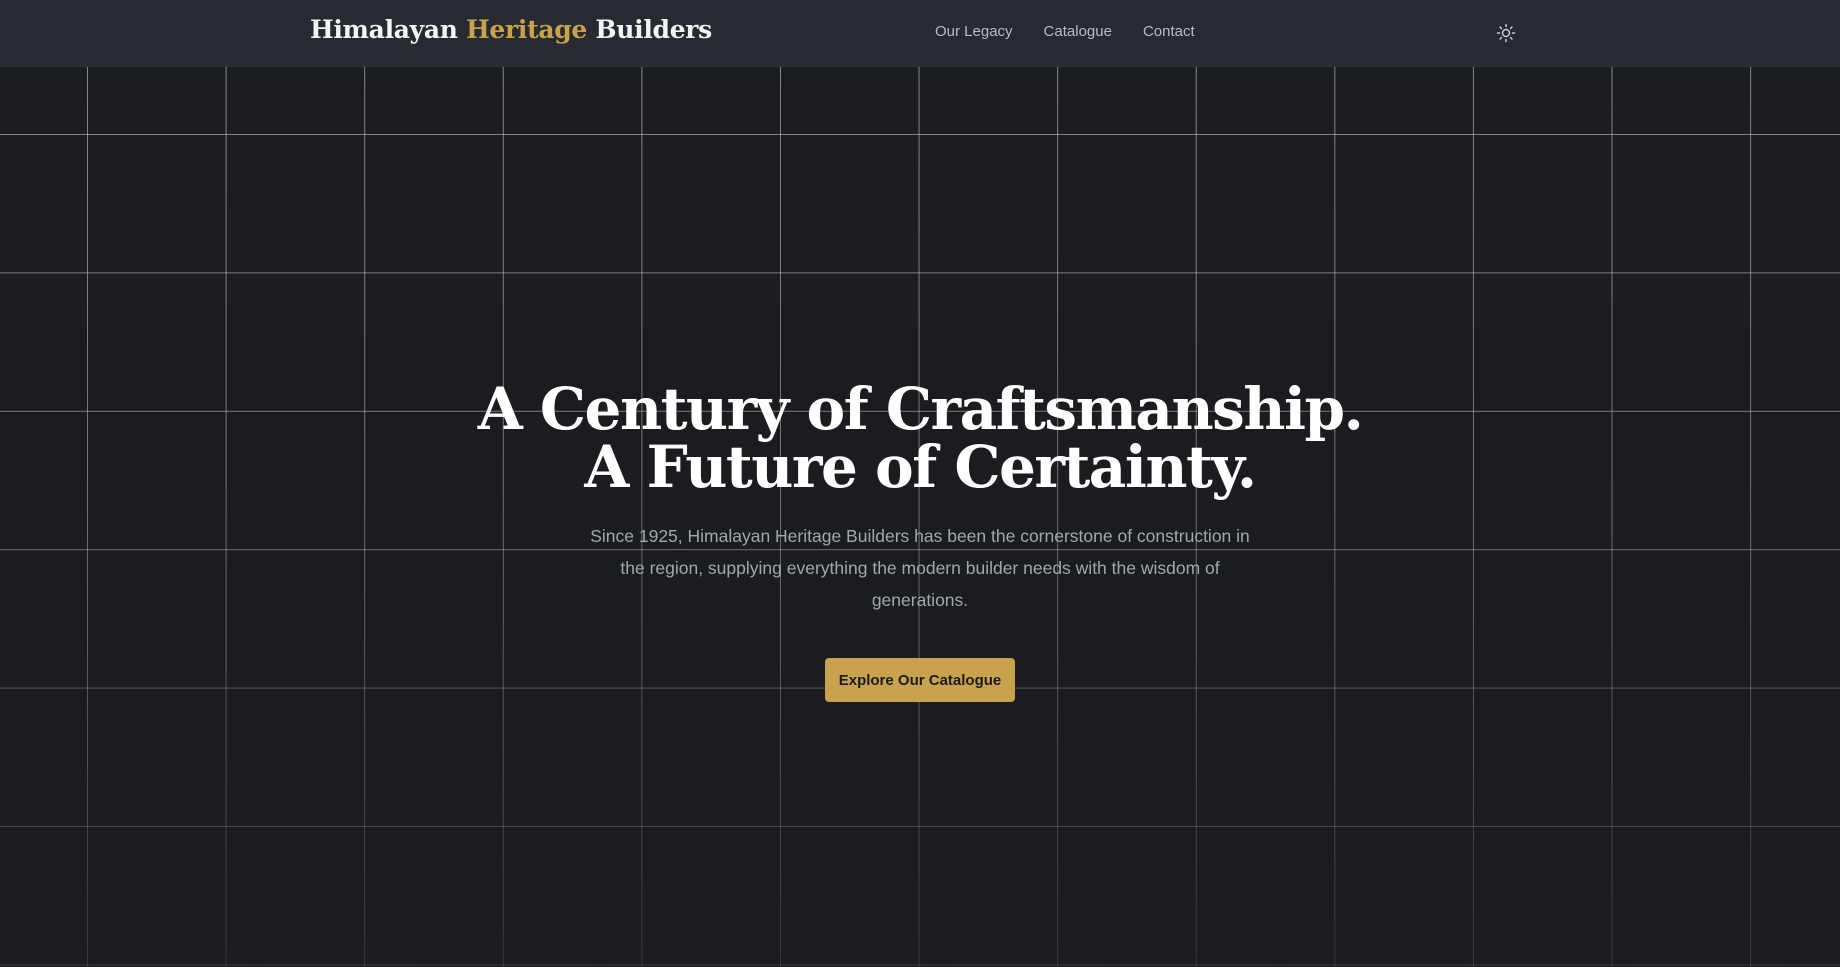 The image size is (1840, 967). What do you see at coordinates (920, 409) in the screenshot?
I see `hero-title-line1: A Century of Craftsmanship.` at bounding box center [920, 409].